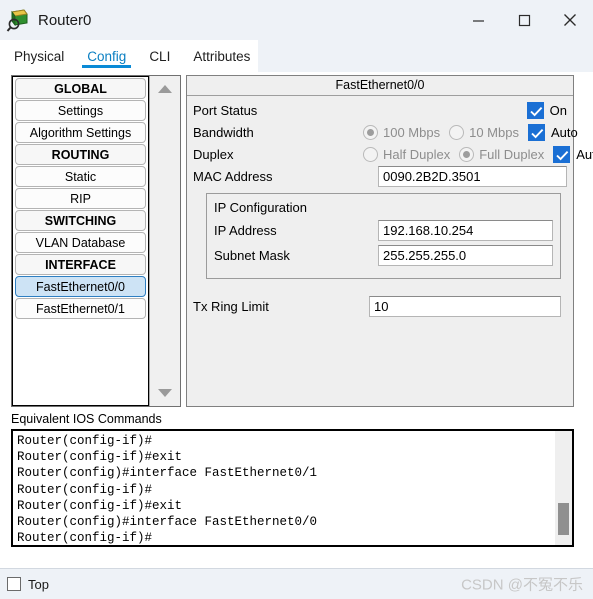  I want to click on sidebar-header-interface: INTERFACE, so click(80, 264).